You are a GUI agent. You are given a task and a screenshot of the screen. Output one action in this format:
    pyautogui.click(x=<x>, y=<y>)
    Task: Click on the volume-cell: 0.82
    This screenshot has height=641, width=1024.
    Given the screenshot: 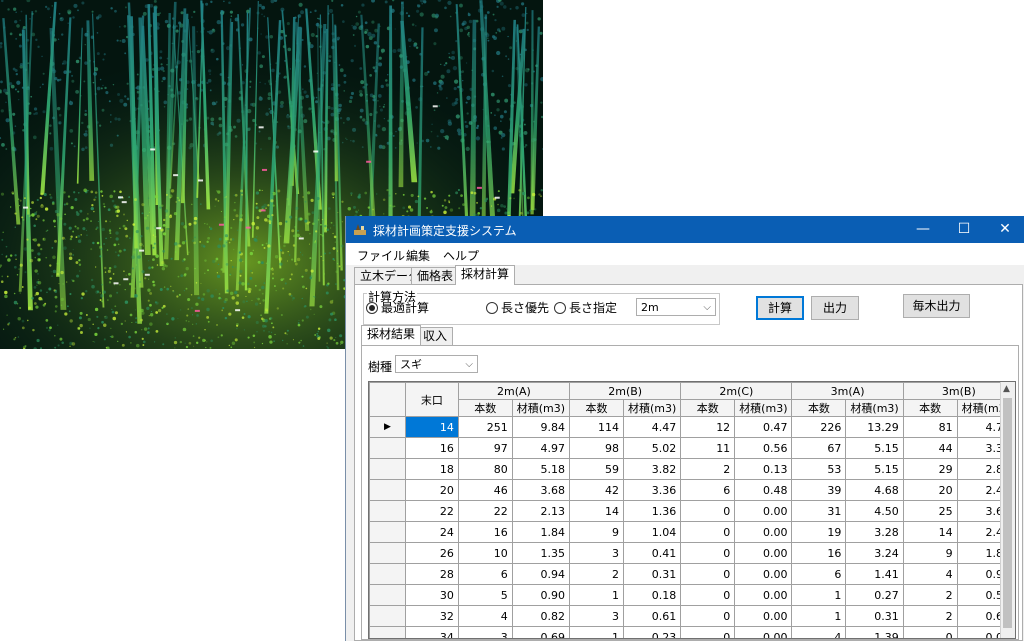 What is the action you would take?
    pyautogui.click(x=541, y=616)
    